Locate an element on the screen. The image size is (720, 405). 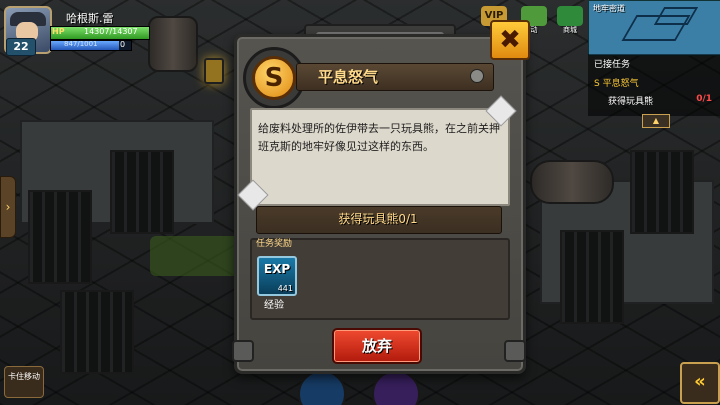
quest-tracker: 已接任务 S 平息怒气 获得玩具熊 0/1 is located at coordinates (654, 85).